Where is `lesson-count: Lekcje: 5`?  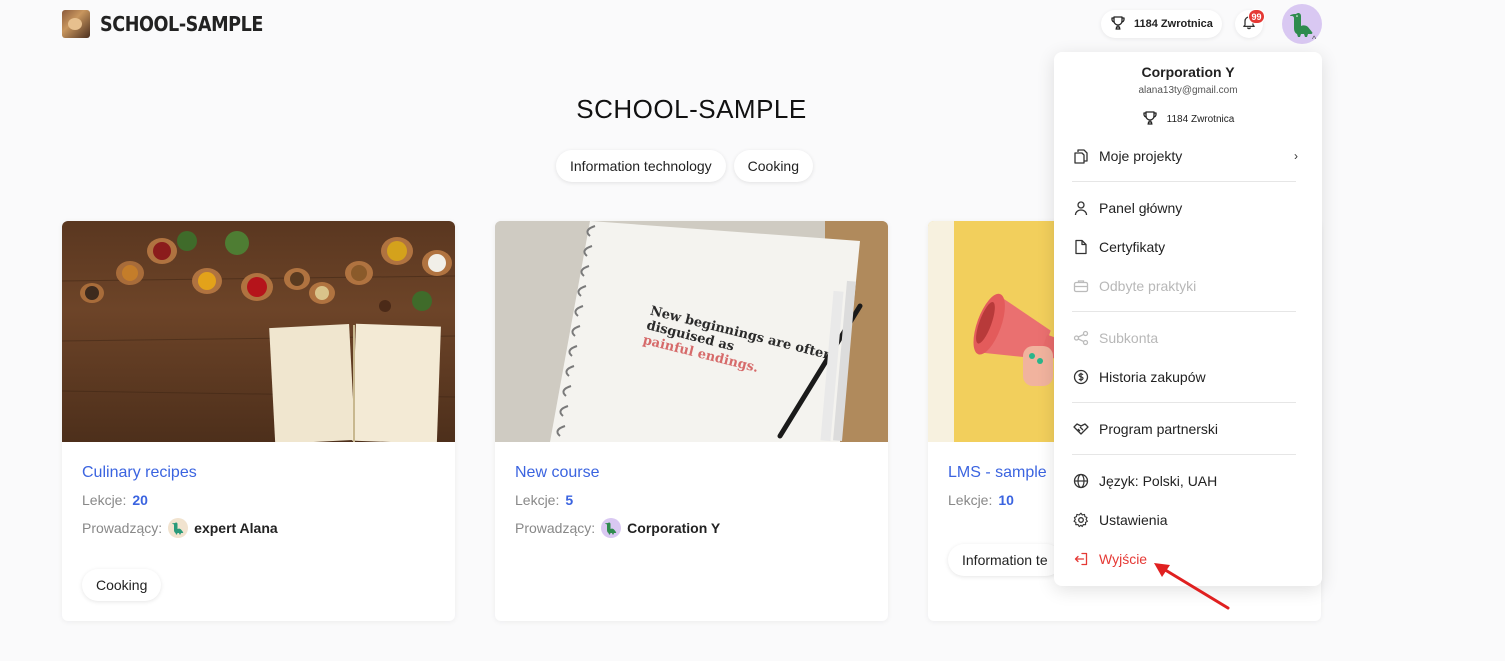 lesson-count: Lekcje: 5 is located at coordinates (691, 500).